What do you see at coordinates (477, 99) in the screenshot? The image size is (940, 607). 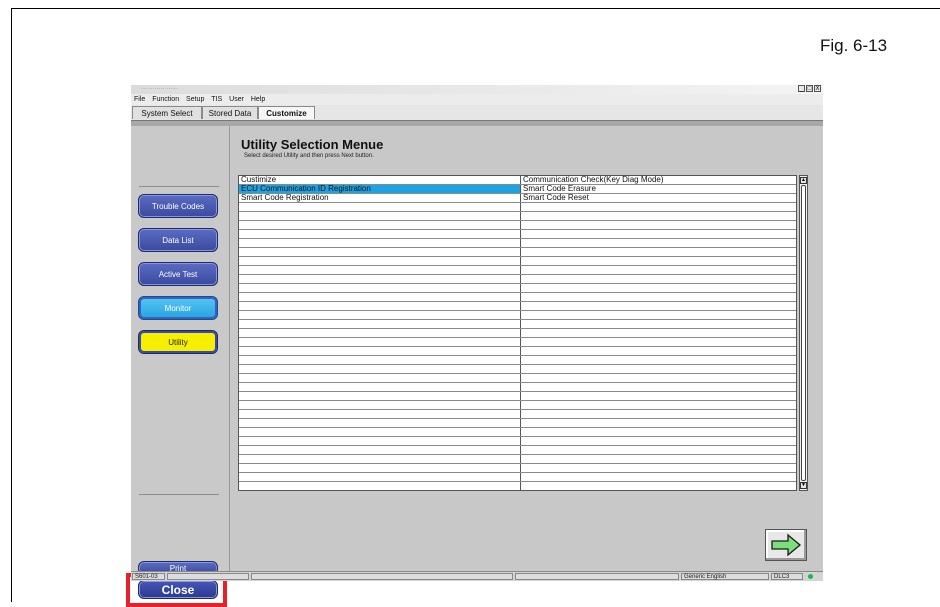 I see `menu-bar: File Function Setup TIS User Help` at bounding box center [477, 99].